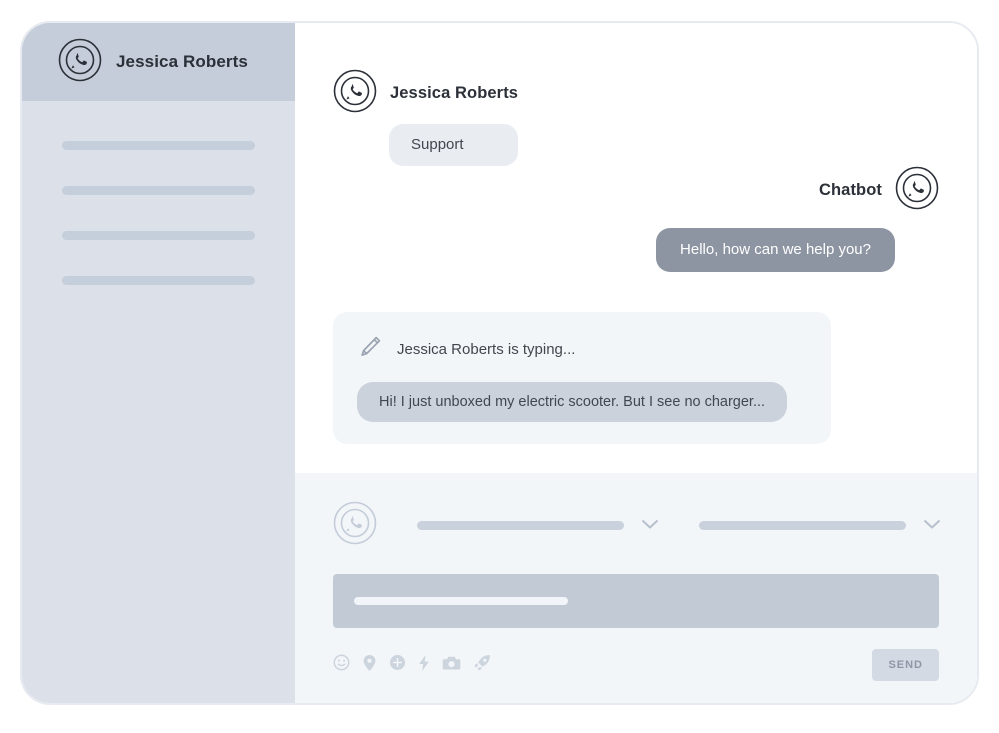 Image resolution: width=999 pixels, height=733 pixels. I want to click on composer-toolbar, so click(641, 525).